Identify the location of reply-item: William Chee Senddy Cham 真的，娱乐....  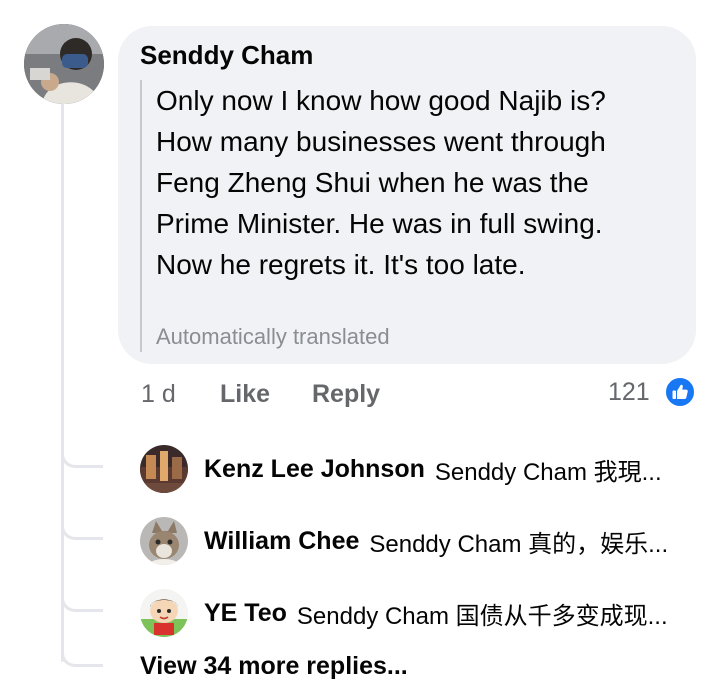
(404, 541).